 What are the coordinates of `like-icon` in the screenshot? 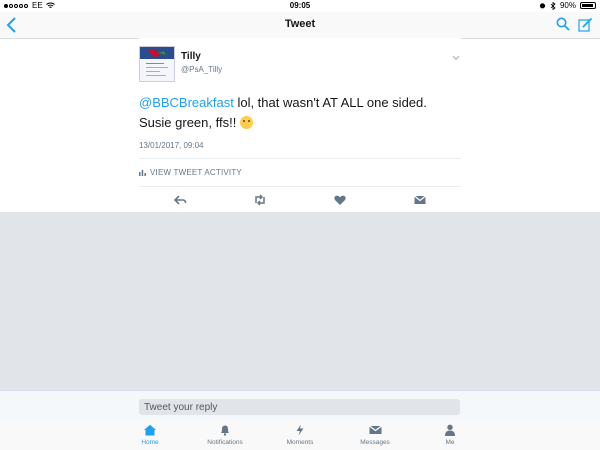 It's located at (340, 200).